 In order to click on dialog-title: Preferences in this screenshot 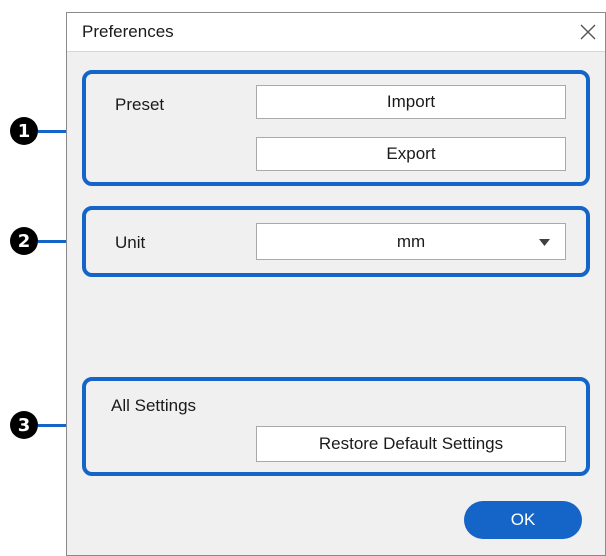, I will do `click(128, 31)`.